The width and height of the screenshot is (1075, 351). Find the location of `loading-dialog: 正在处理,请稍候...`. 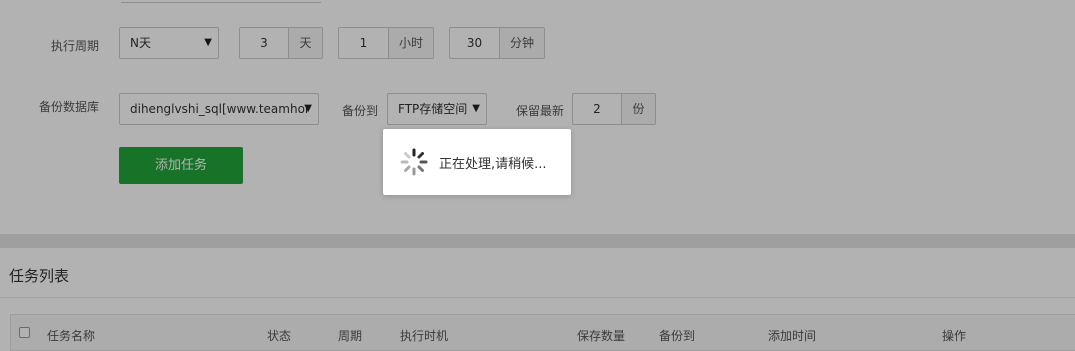

loading-dialog: 正在处理,请稍候... is located at coordinates (477, 162).